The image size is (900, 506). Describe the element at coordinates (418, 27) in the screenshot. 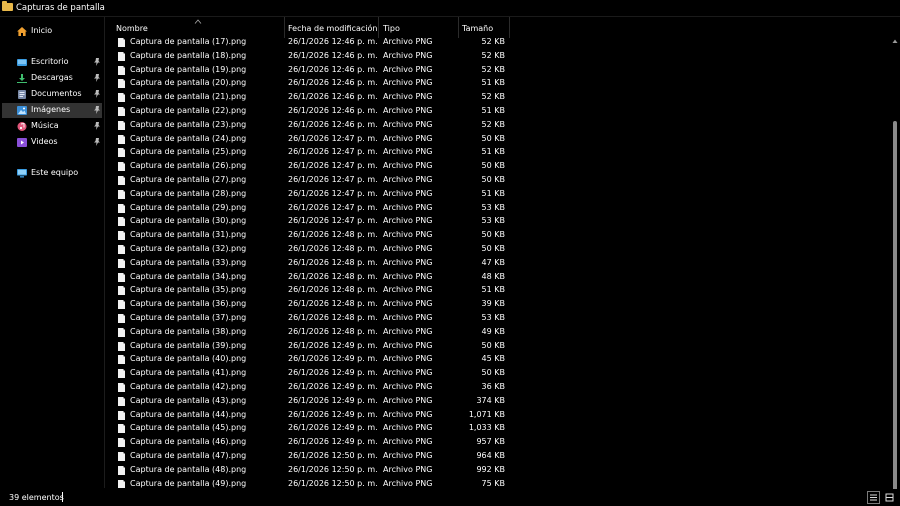

I see `column-header-type: Tipo` at that location.